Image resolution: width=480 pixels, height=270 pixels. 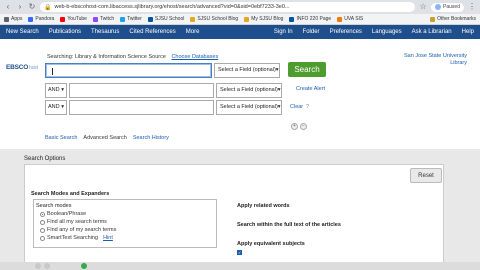 What do you see at coordinates (45, 19) in the screenshot?
I see `bookmark-label: Pandora` at bounding box center [45, 19].